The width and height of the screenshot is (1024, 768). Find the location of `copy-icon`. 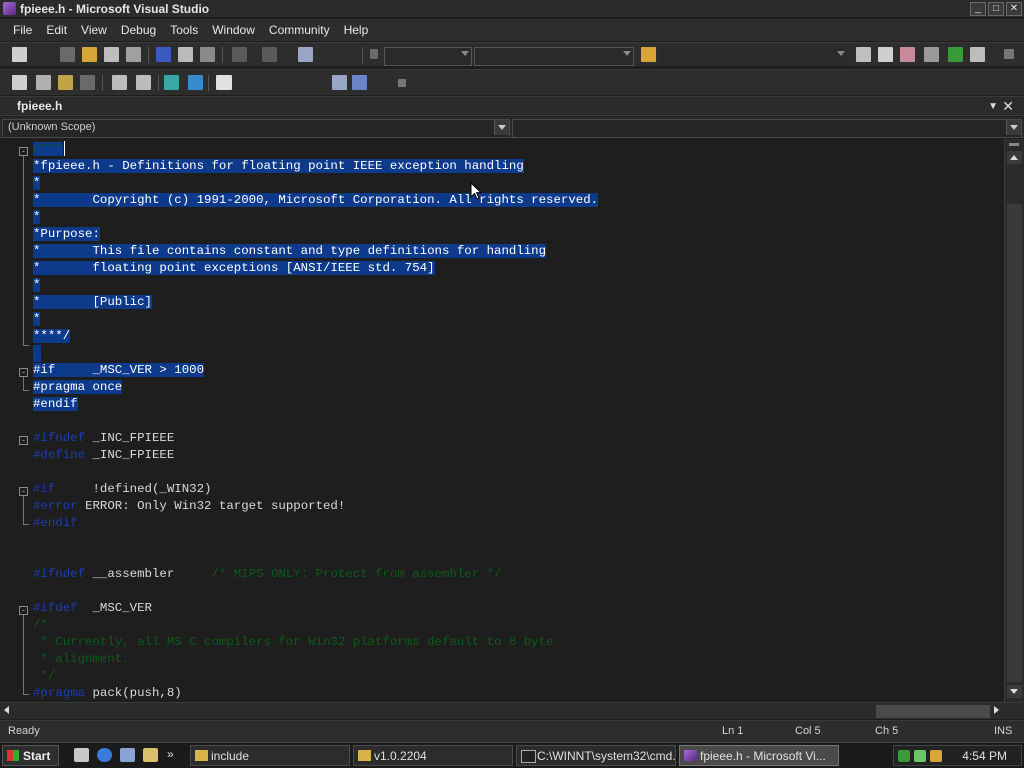

copy-icon is located at coordinates (185, 54).